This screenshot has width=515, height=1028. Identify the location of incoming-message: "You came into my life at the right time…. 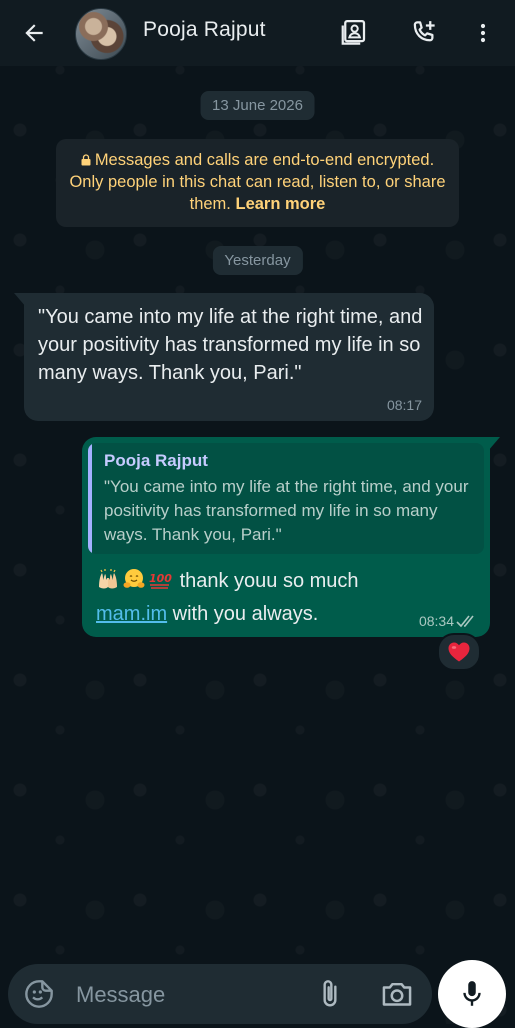
(224, 357).